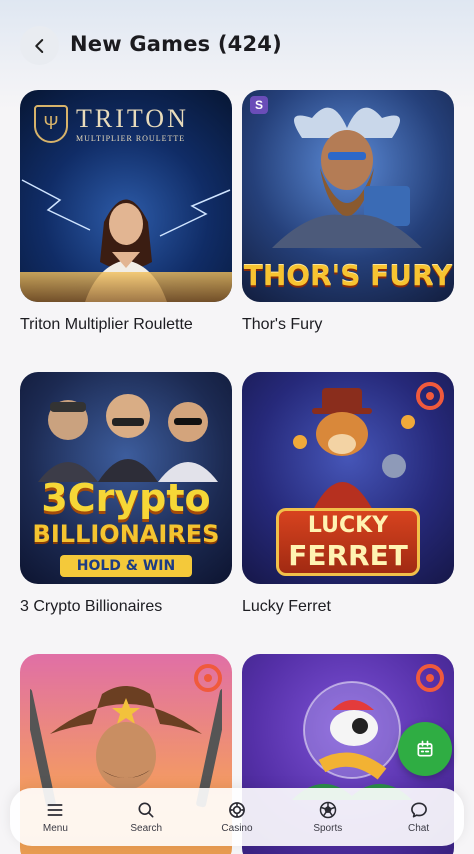  I want to click on nav-label: Casino, so click(237, 828).